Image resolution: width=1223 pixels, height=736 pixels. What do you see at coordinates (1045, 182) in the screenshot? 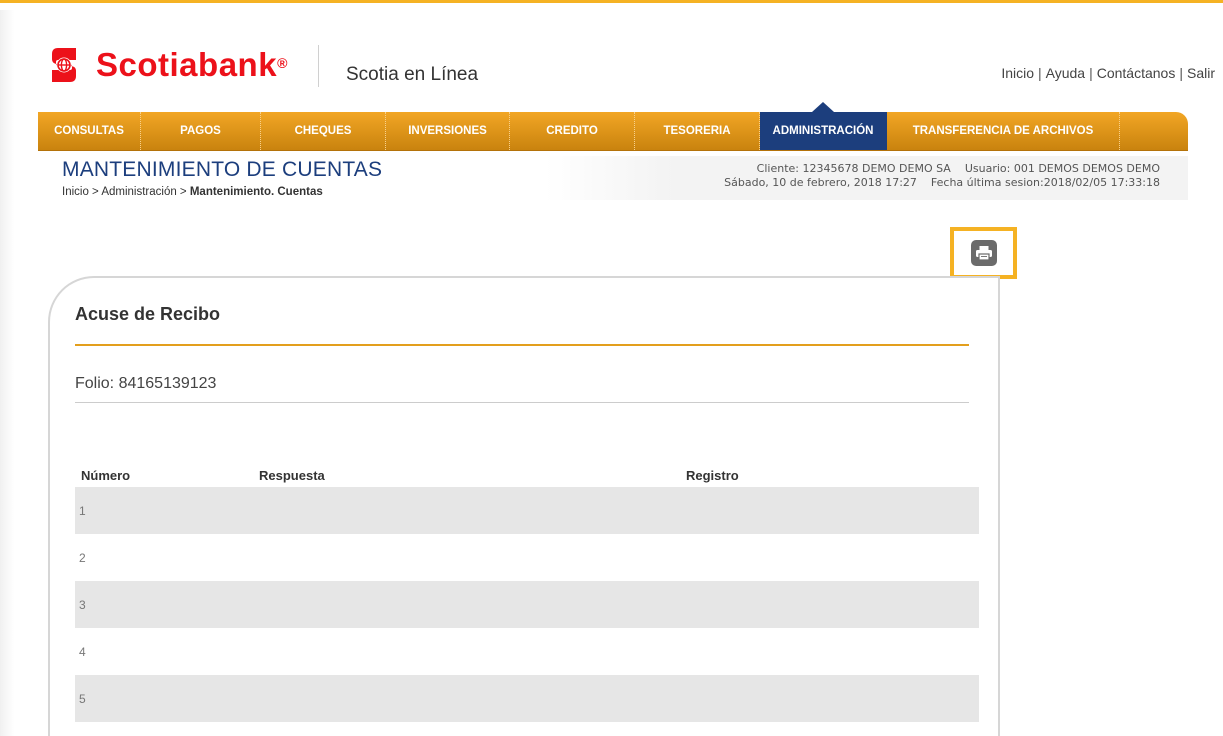
I see `last-session: Fecha última sesion:2018/02/05 17:33:18` at bounding box center [1045, 182].